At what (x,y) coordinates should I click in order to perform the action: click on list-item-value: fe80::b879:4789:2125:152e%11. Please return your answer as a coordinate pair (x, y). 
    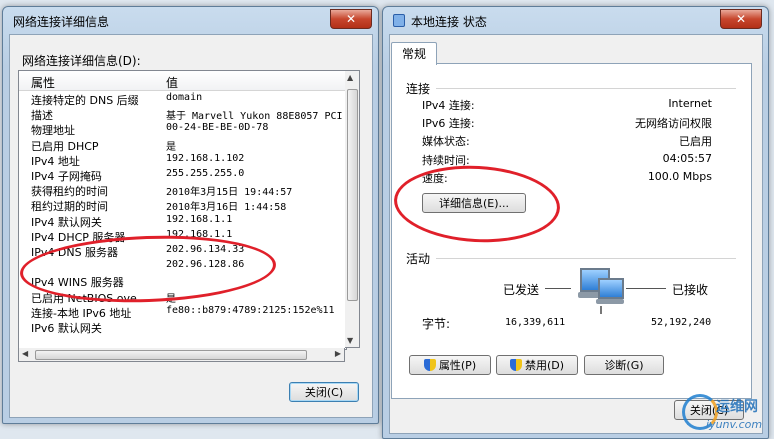
    Looking at the image, I should click on (250, 310).